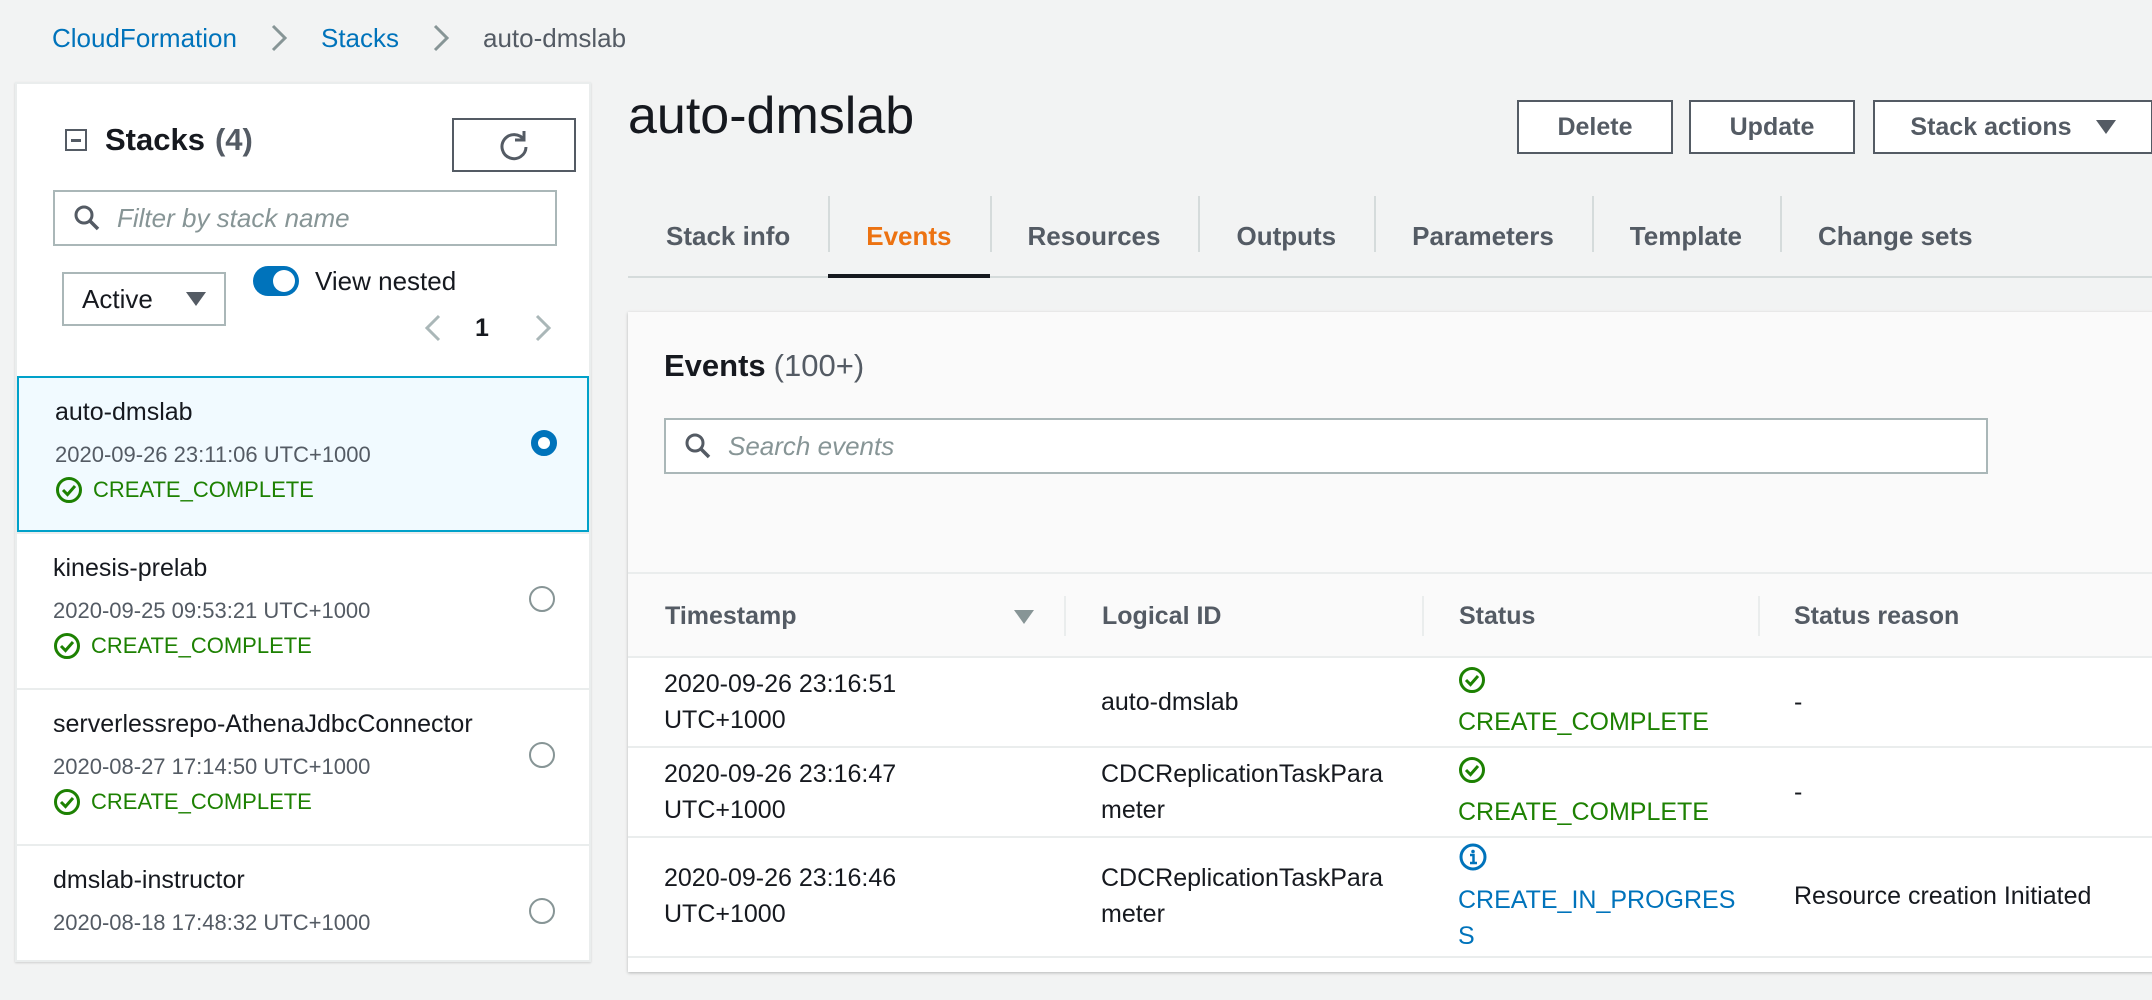 The image size is (2152, 1000). I want to click on column-header-status: Status, so click(1497, 616).